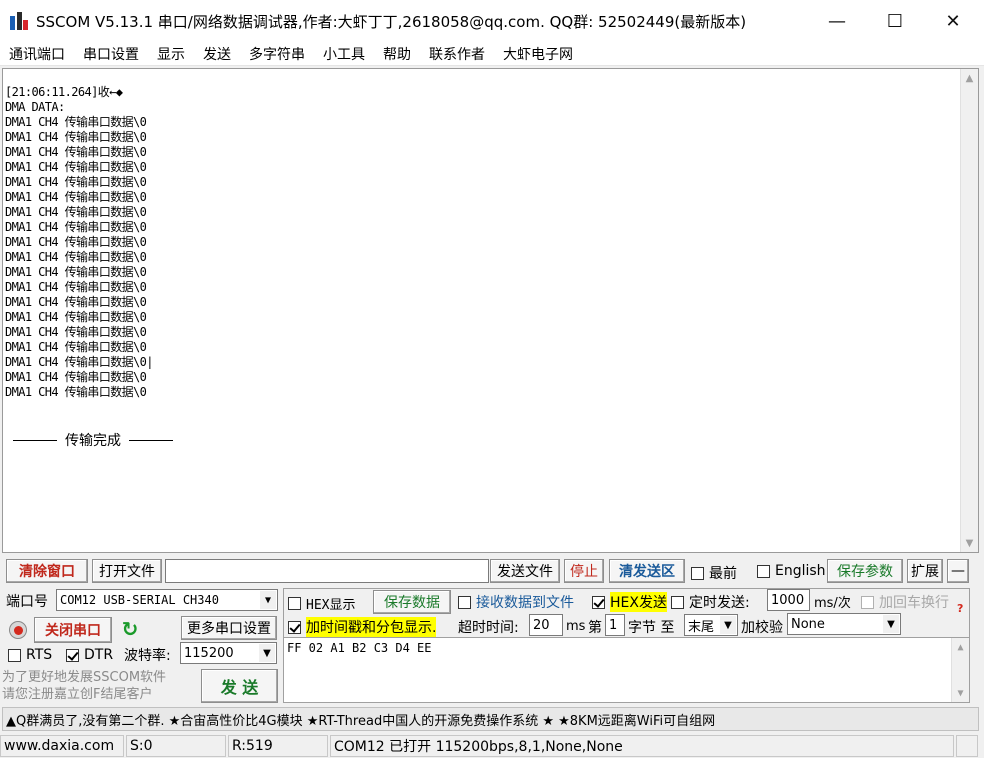 The height and width of the screenshot is (758, 984). What do you see at coordinates (800, 571) in the screenshot?
I see `english-label: English` at bounding box center [800, 571].